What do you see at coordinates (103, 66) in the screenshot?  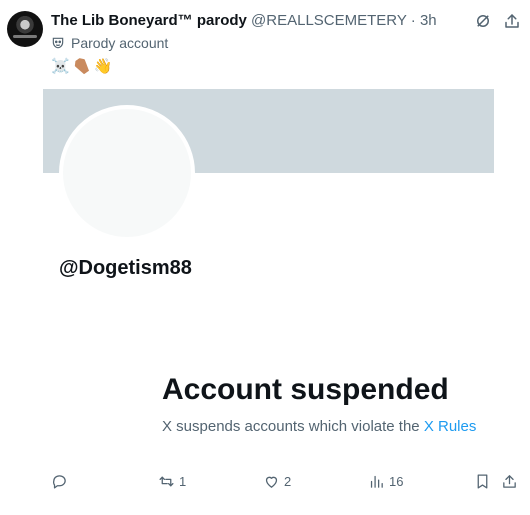 I see `waving-hand-icon: 👋` at bounding box center [103, 66].